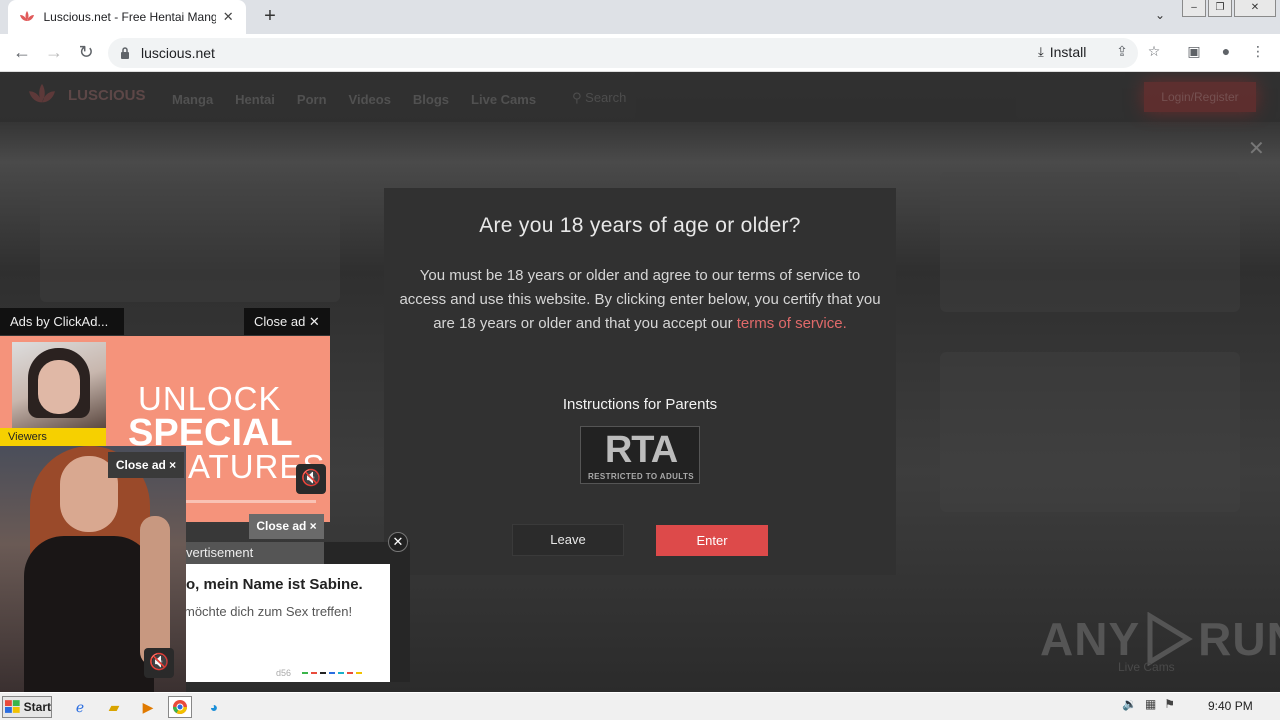  I want to click on ad-card-text: möchte dich zum Sex treffen!, so click(268, 611).